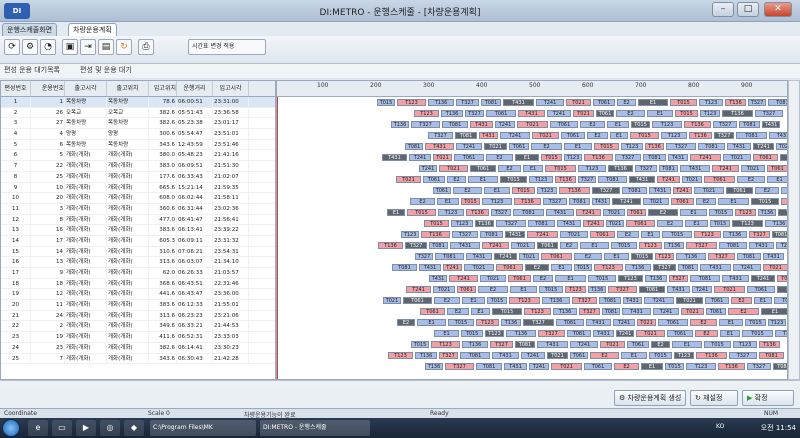  I want to click on start-button, so click(11, 428).